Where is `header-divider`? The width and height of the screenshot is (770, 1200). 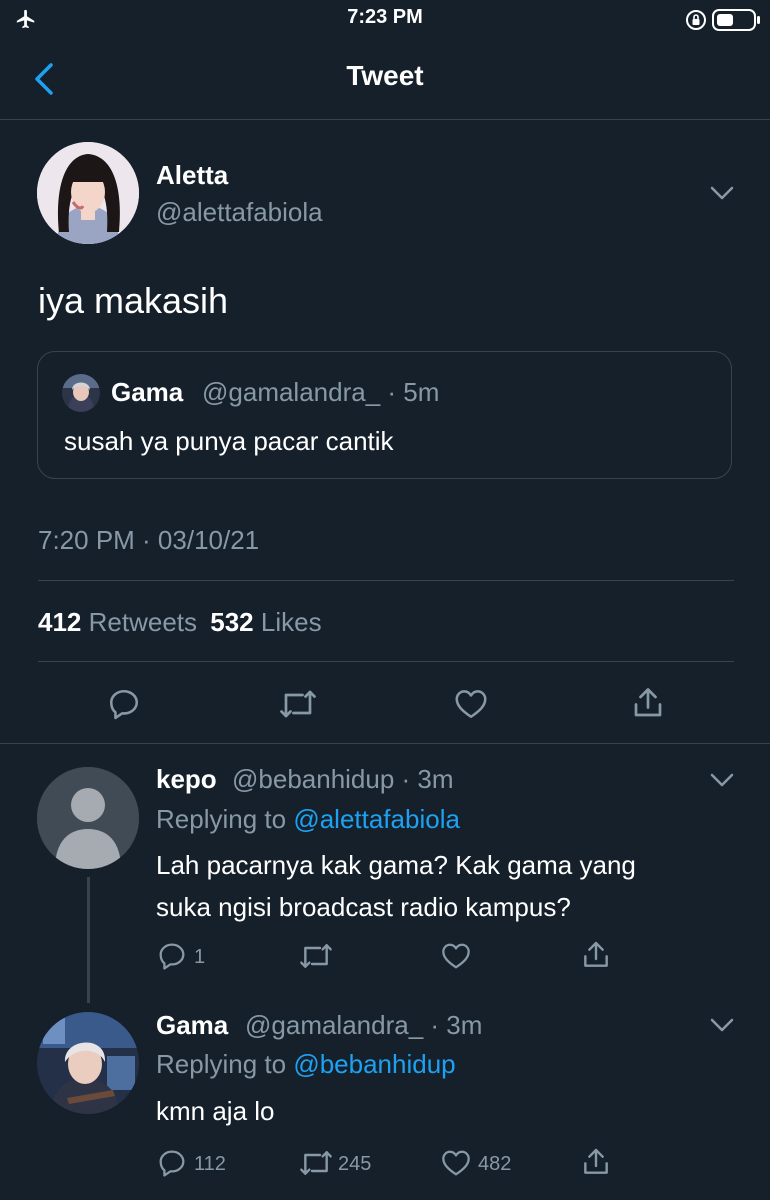
header-divider is located at coordinates (385, 119).